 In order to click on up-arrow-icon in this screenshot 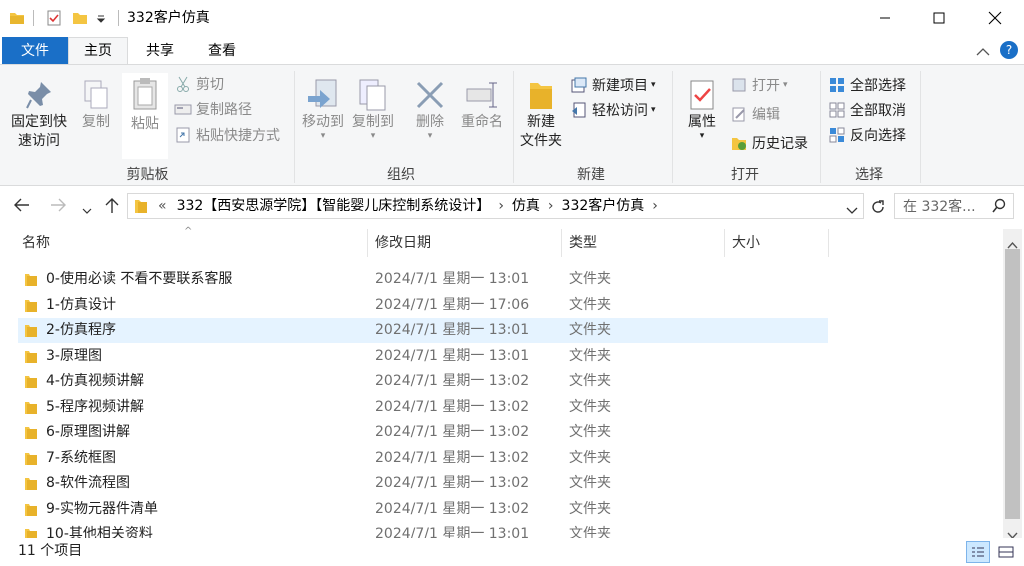, I will do `click(112, 207)`.